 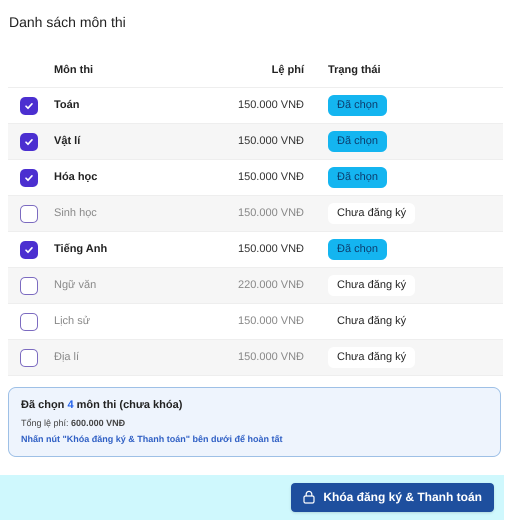 What do you see at coordinates (287, 70) in the screenshot?
I see `column-header: Lệ phí` at bounding box center [287, 70].